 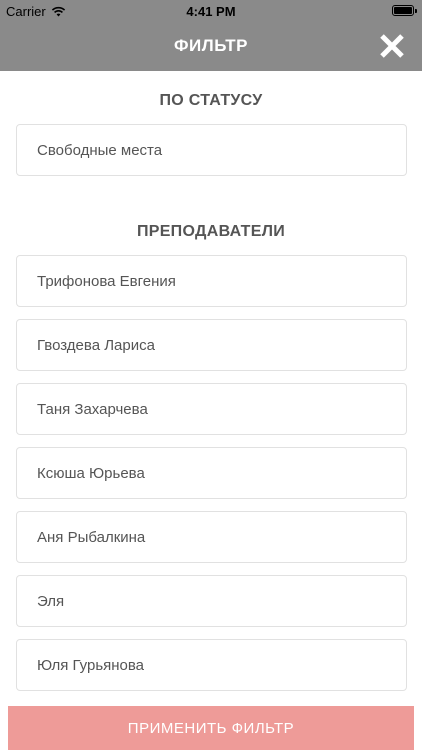 I want to click on status-section-title: ПО СТАТУСУ, so click(x=211, y=100).